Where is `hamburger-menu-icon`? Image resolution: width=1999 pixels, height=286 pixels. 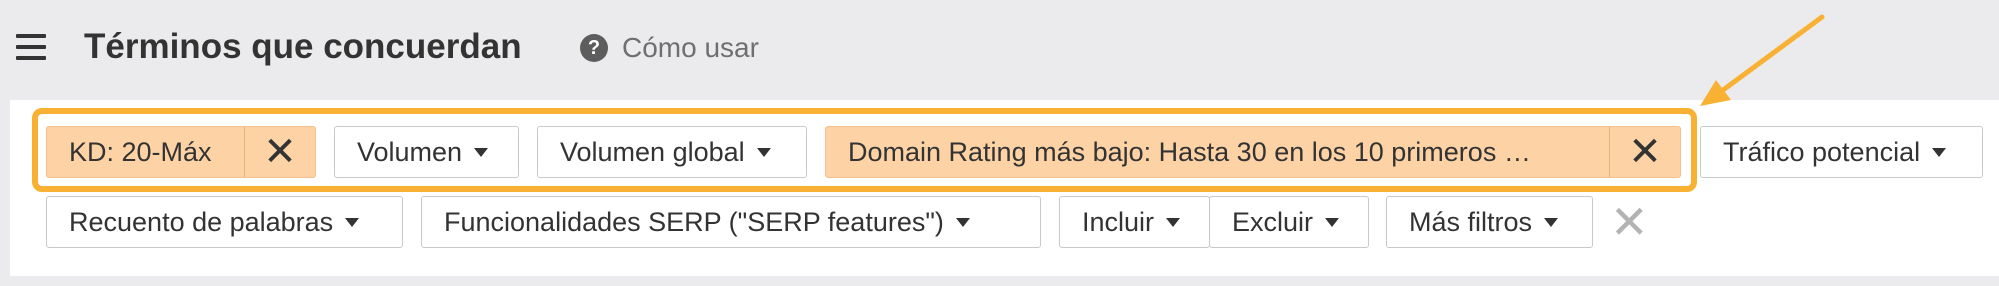 hamburger-menu-icon is located at coordinates (31, 47).